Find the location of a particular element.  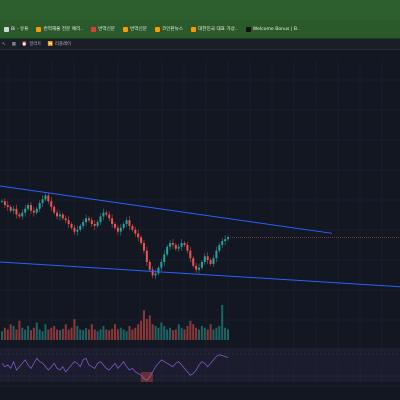

bookmark-item: 대한민국 대표 가상.. is located at coordinates (214, 29).